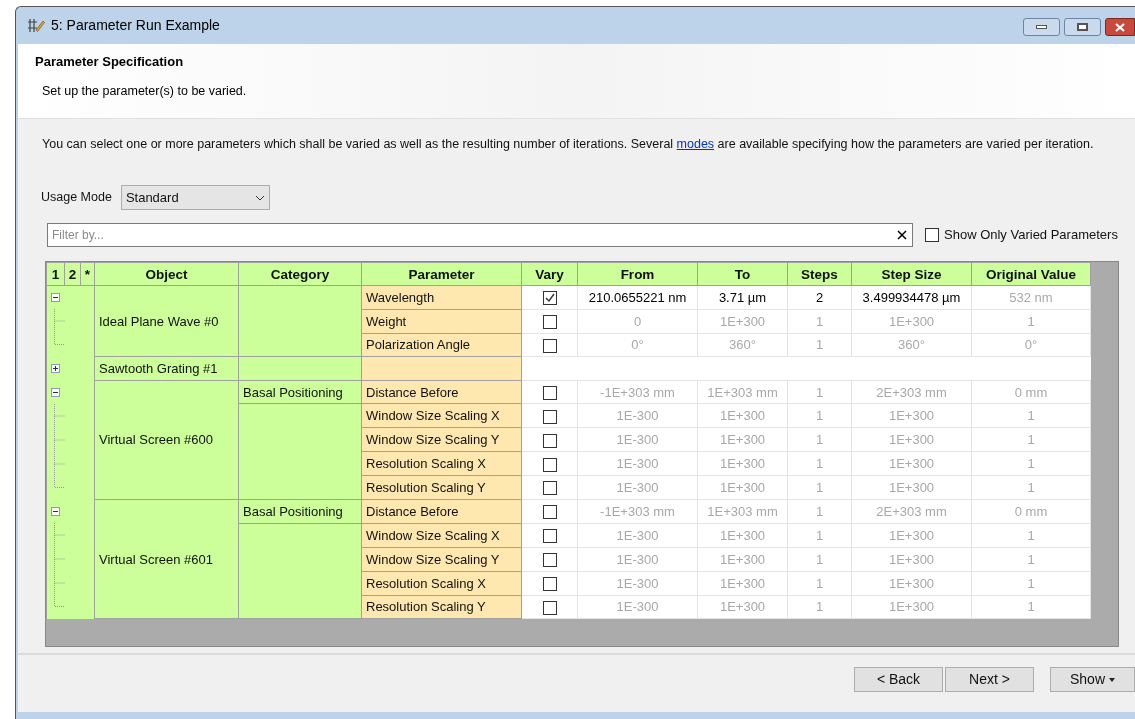 The width and height of the screenshot is (1135, 719). Describe the element at coordinates (156, 559) in the screenshot. I see `object-name: Virtual Screen #601` at that location.